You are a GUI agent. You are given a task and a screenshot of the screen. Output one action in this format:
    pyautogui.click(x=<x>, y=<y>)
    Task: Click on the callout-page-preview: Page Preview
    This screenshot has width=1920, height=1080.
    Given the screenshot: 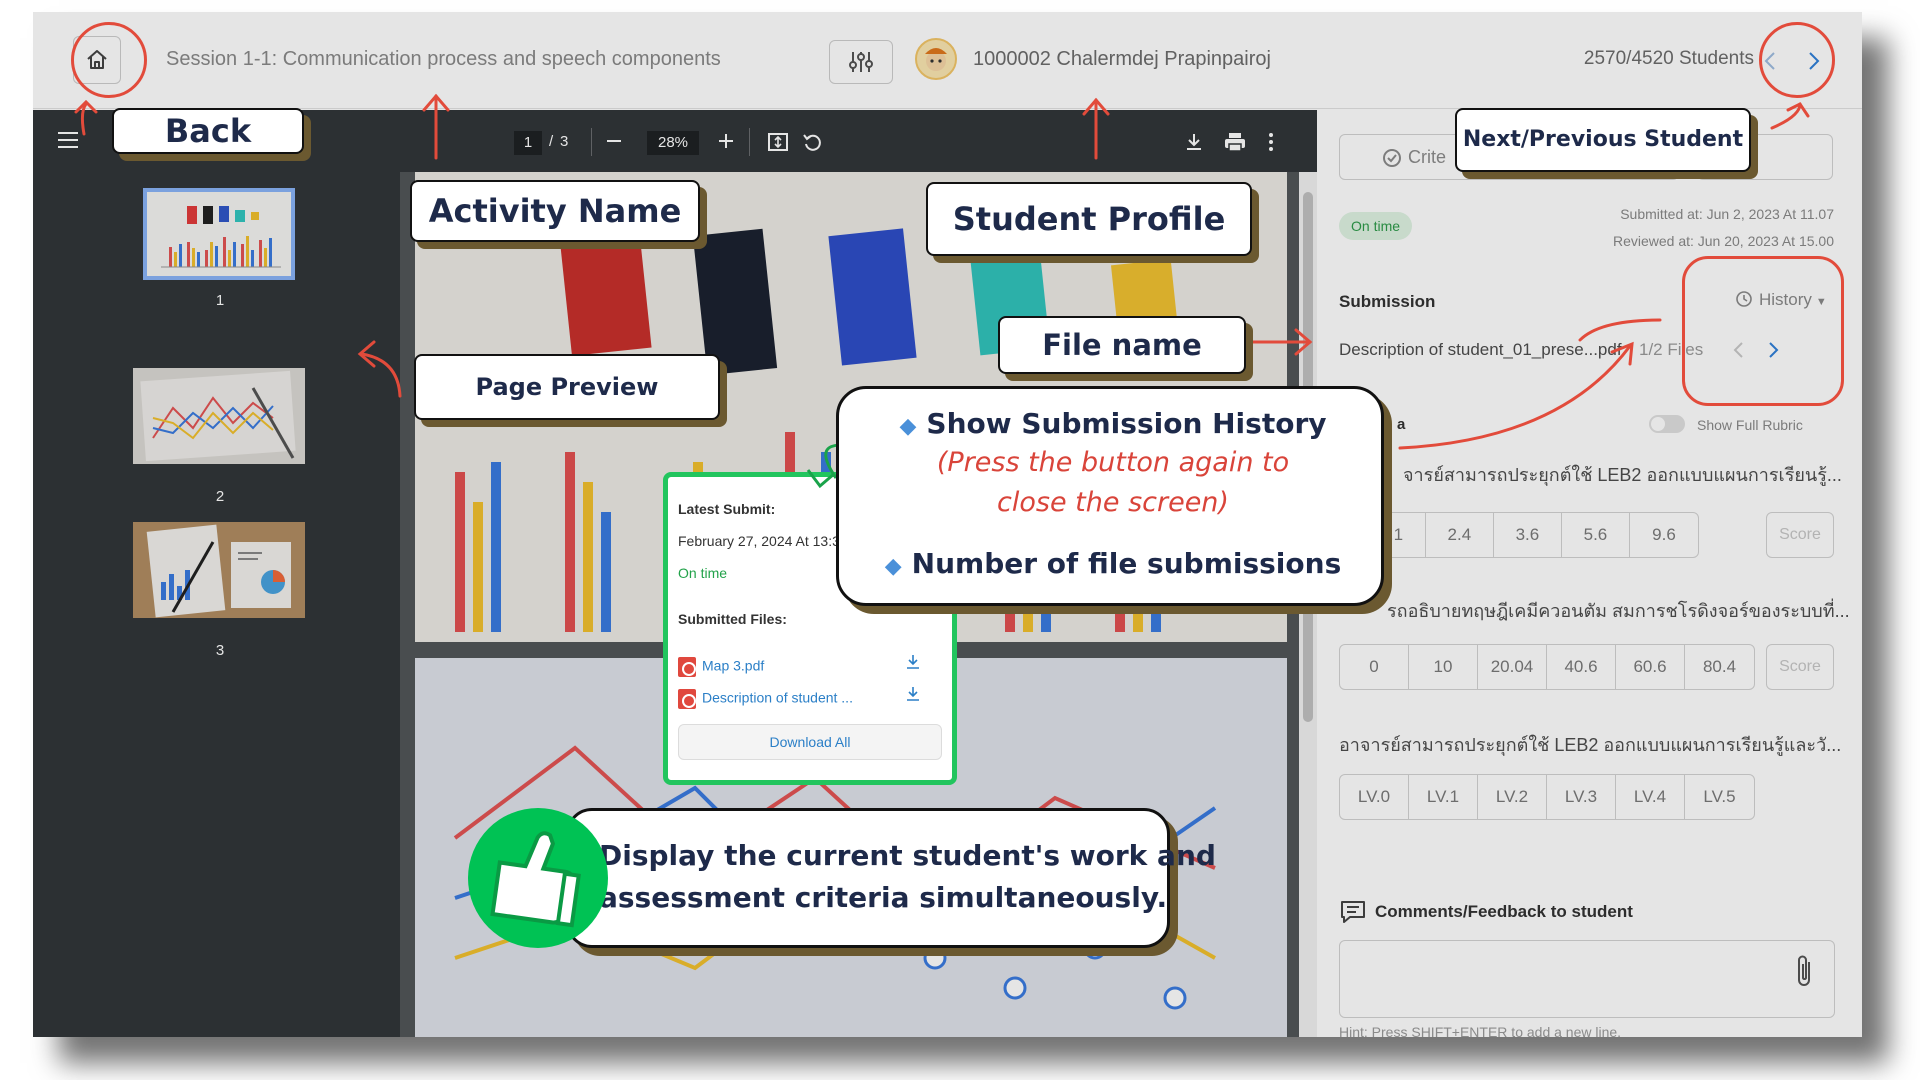 What is the action you would take?
    pyautogui.click(x=567, y=387)
    